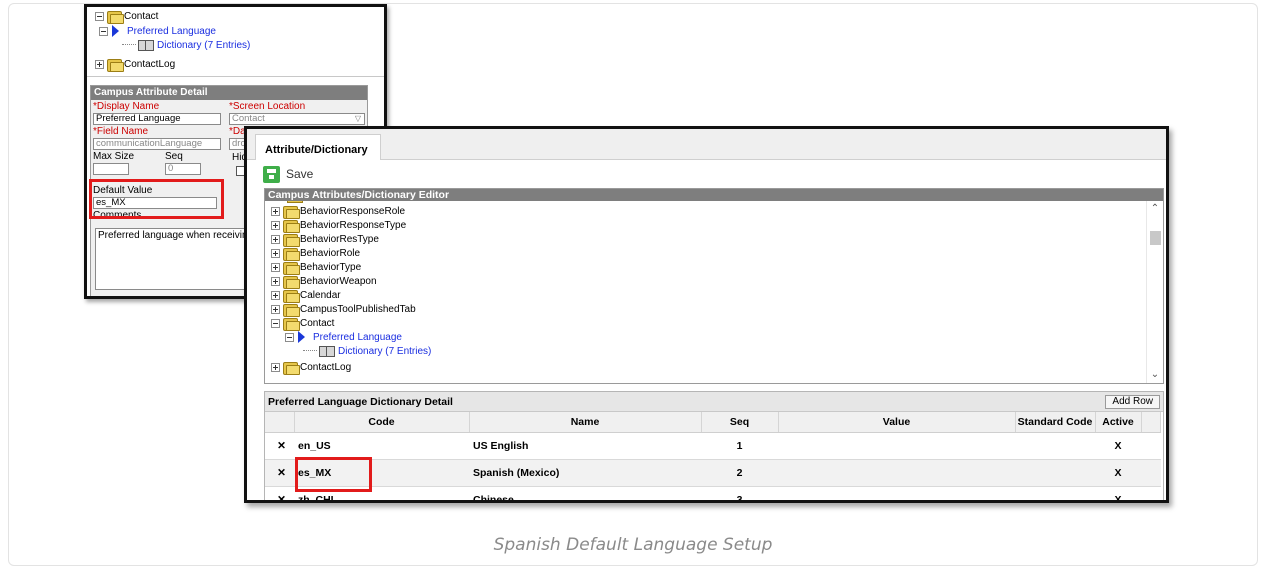 The height and width of the screenshot is (571, 1266). I want to click on max-size-input, so click(111, 169).